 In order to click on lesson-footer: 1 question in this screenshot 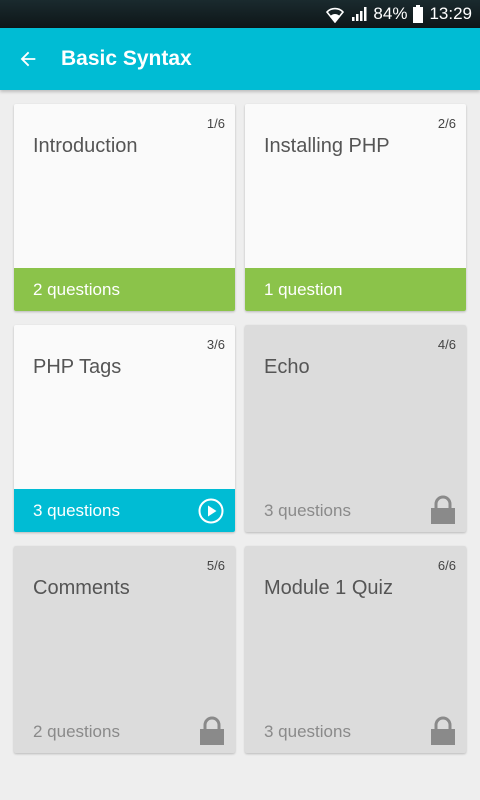, I will do `click(355, 289)`.